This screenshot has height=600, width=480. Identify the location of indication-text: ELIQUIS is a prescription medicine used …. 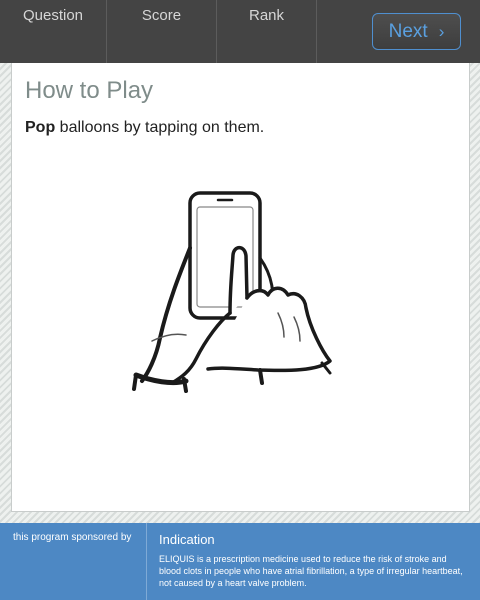
(311, 571).